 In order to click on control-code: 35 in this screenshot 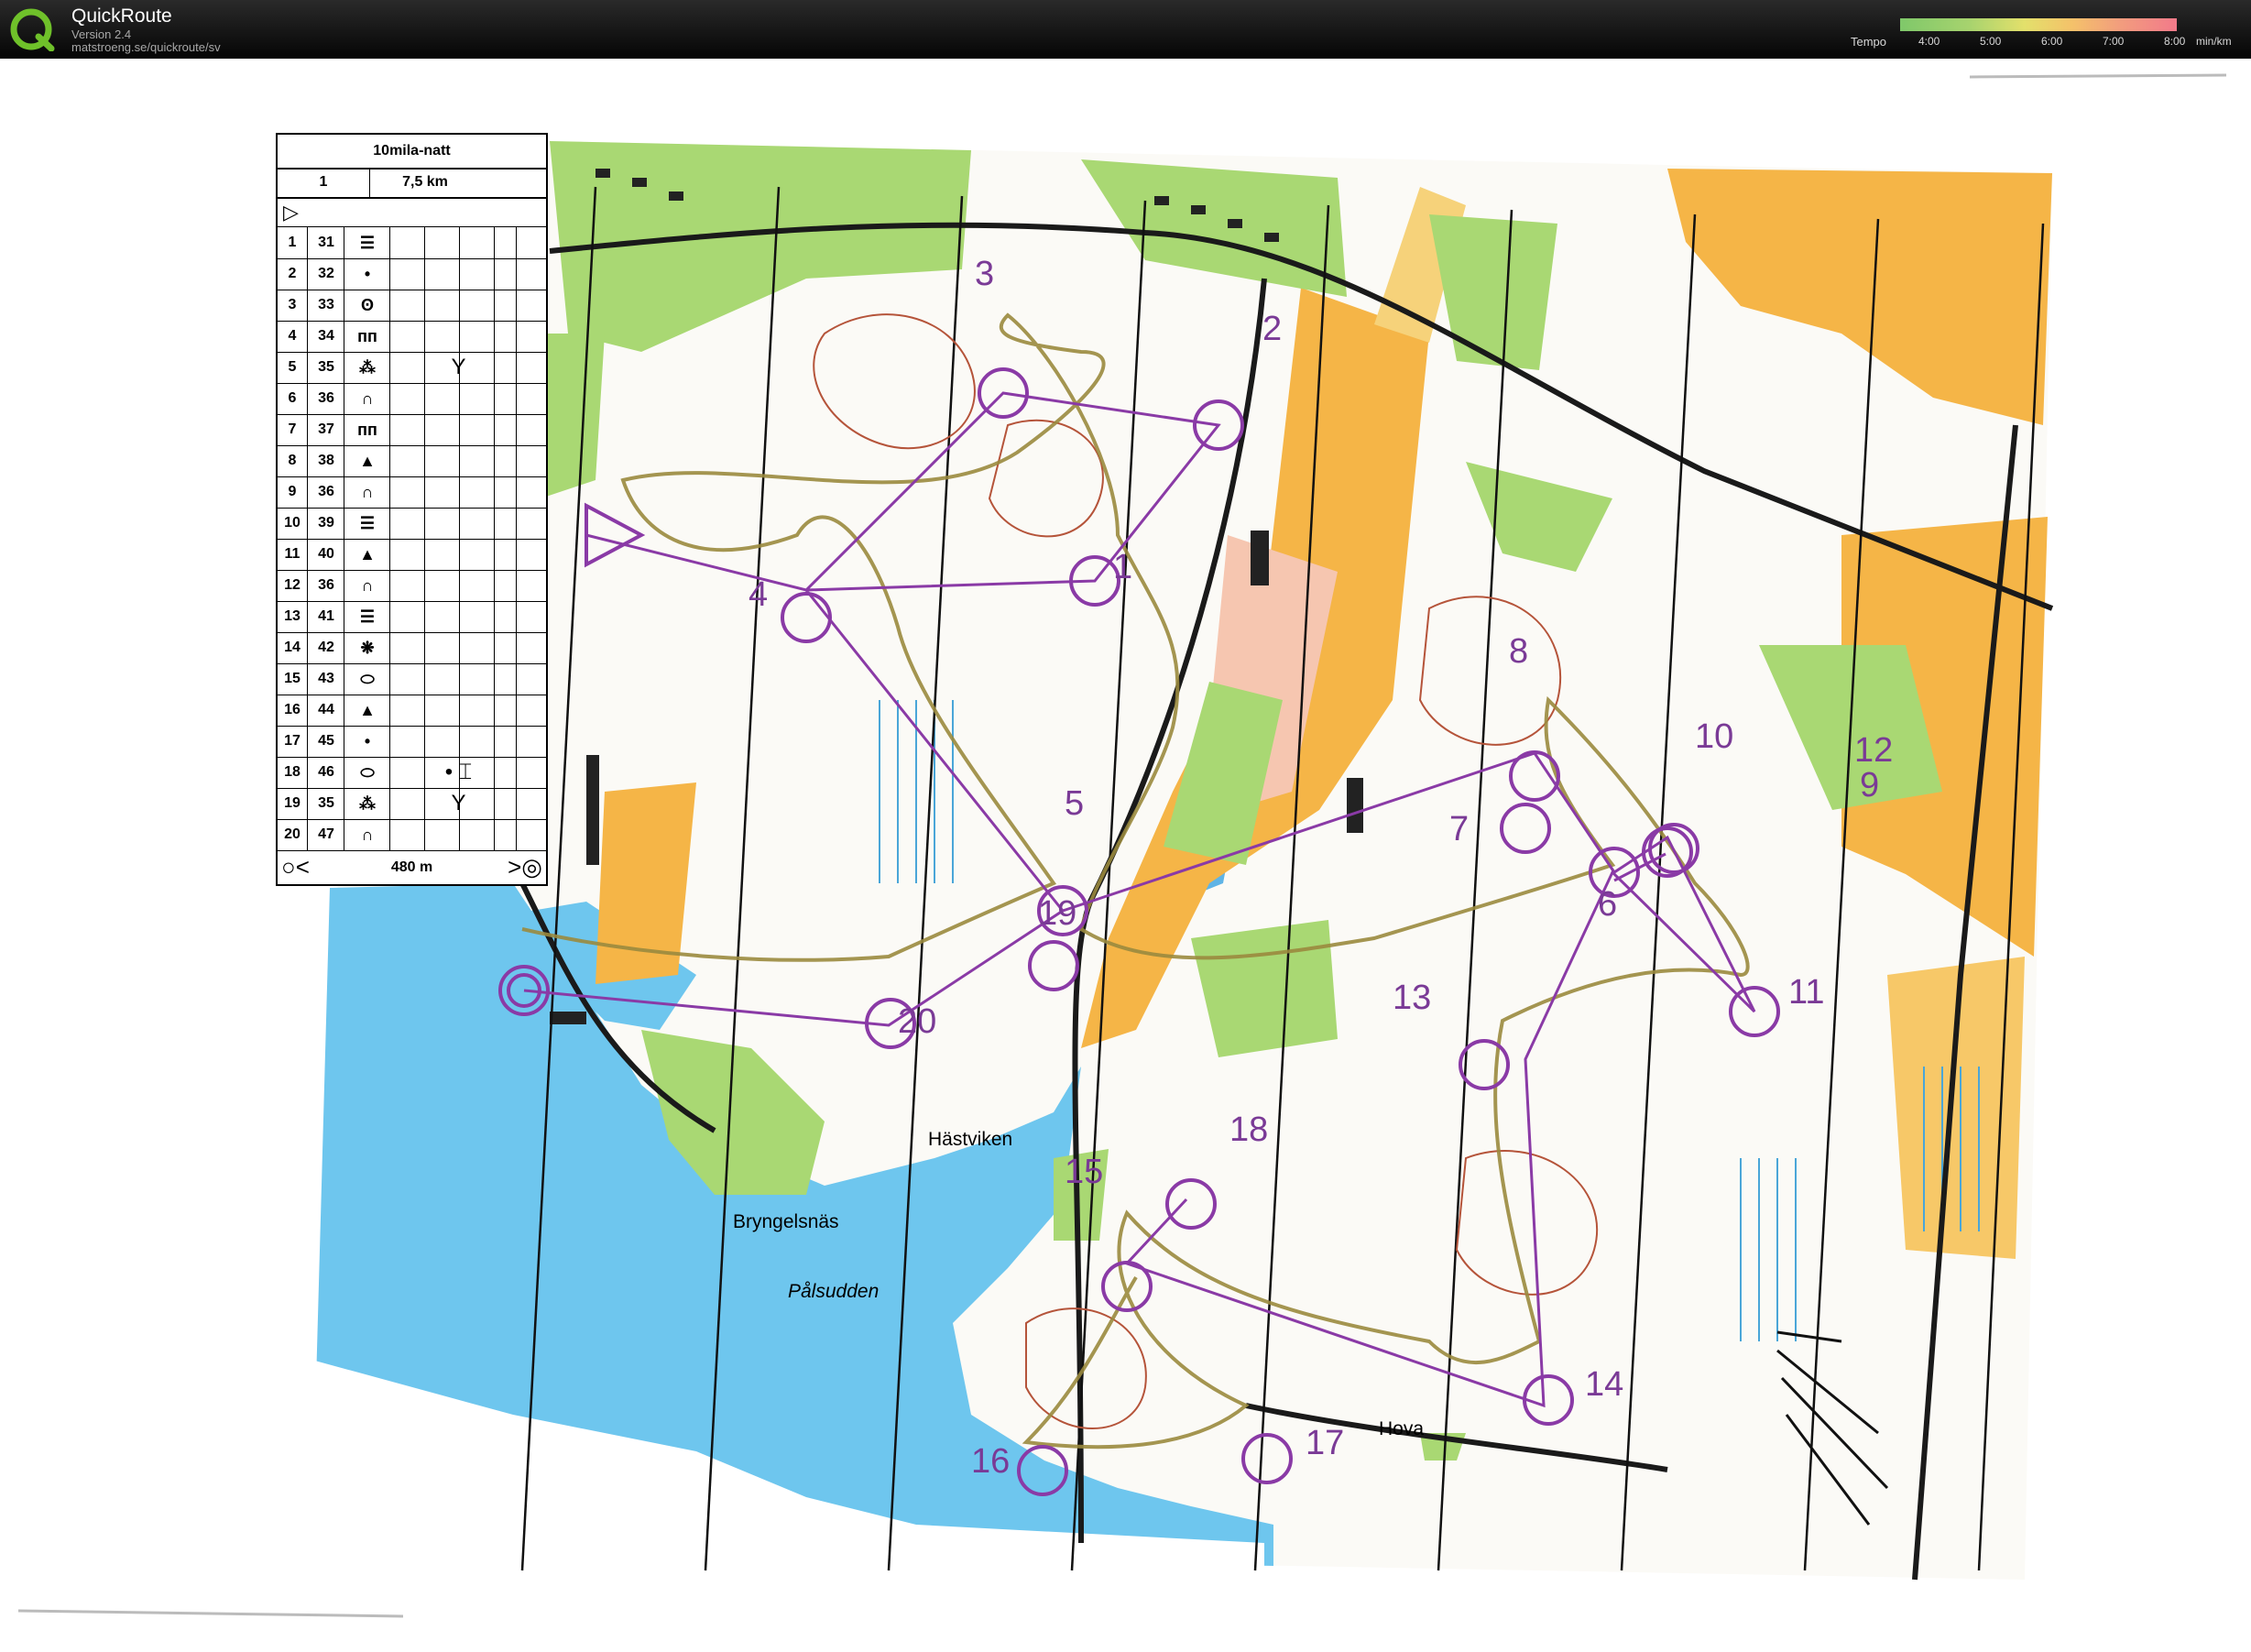, I will do `click(325, 367)`.